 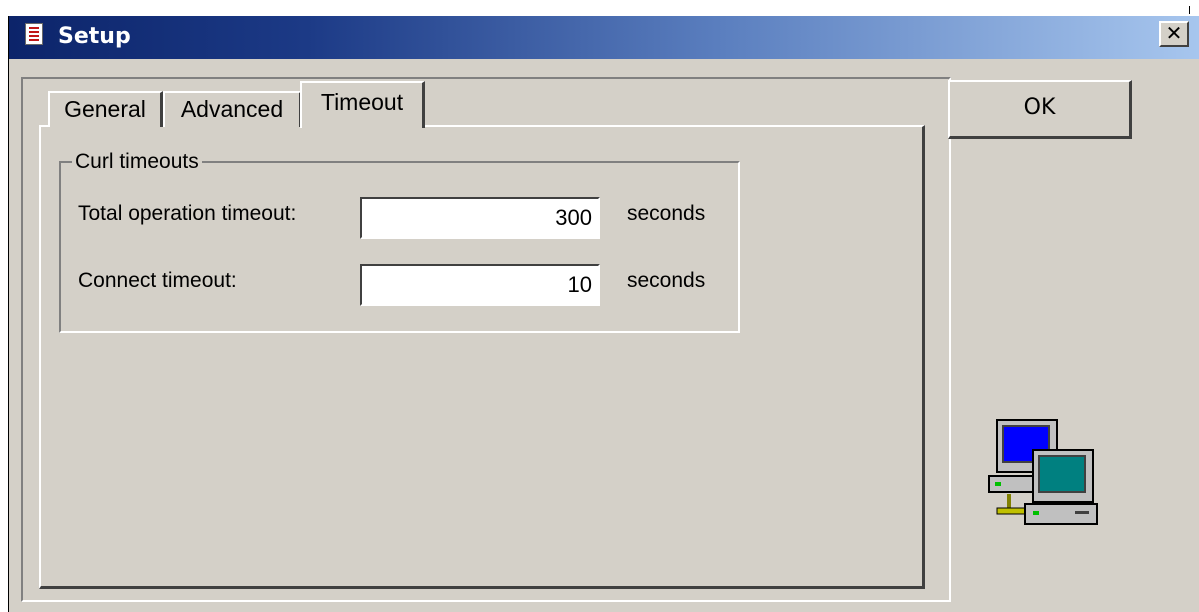 What do you see at coordinates (94, 36) in the screenshot?
I see `window-title: Setup` at bounding box center [94, 36].